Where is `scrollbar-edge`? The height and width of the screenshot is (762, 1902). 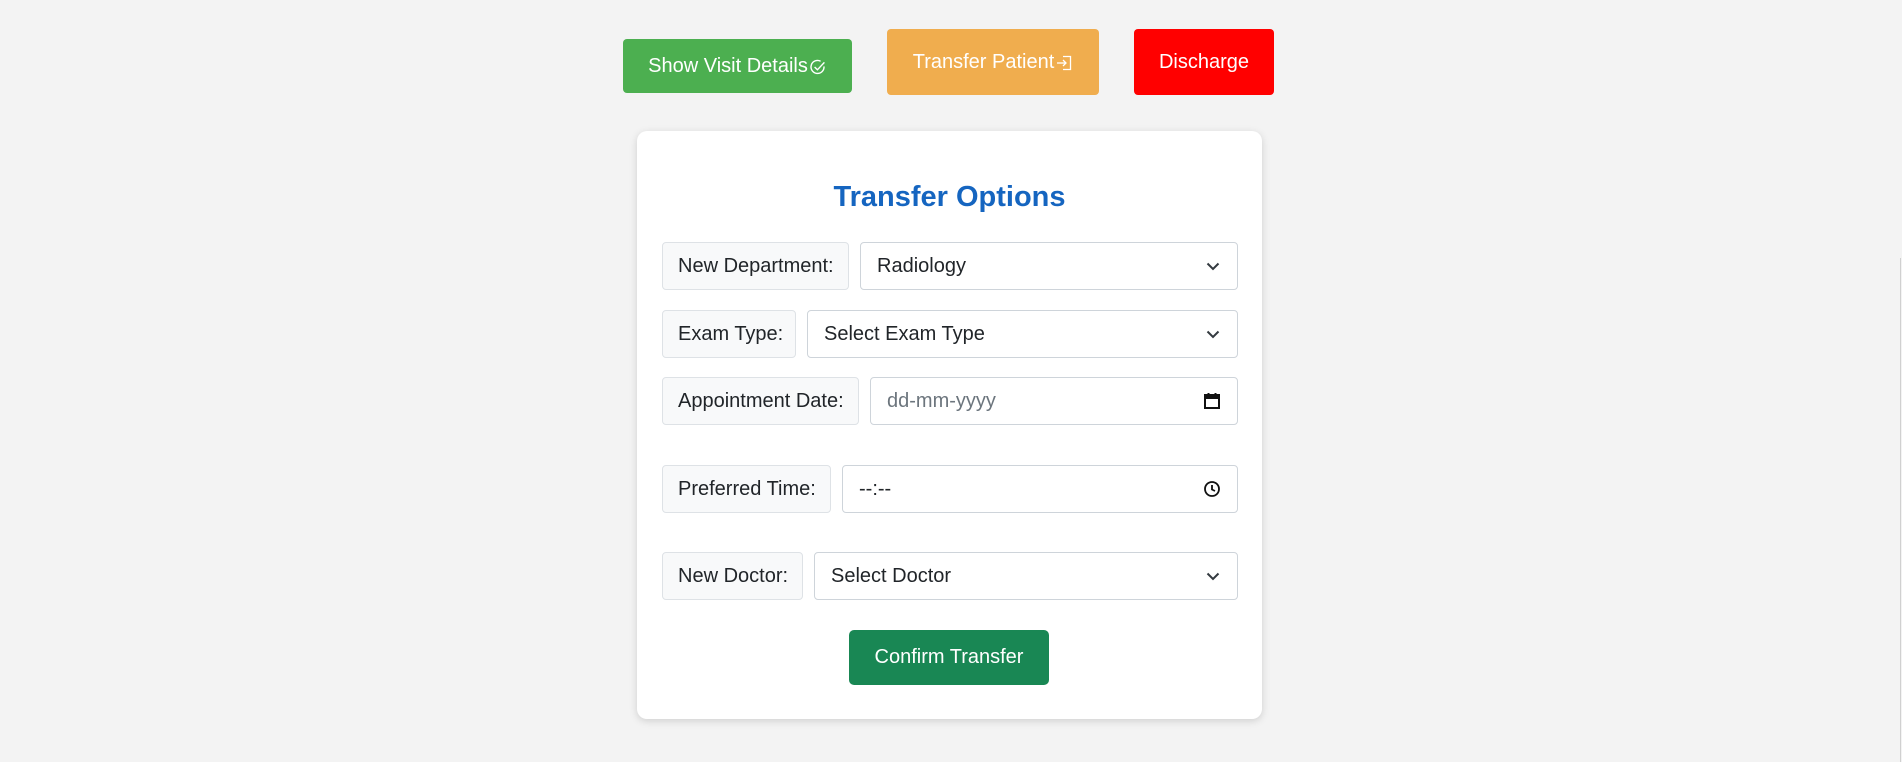
scrollbar-edge is located at coordinates (1900, 510).